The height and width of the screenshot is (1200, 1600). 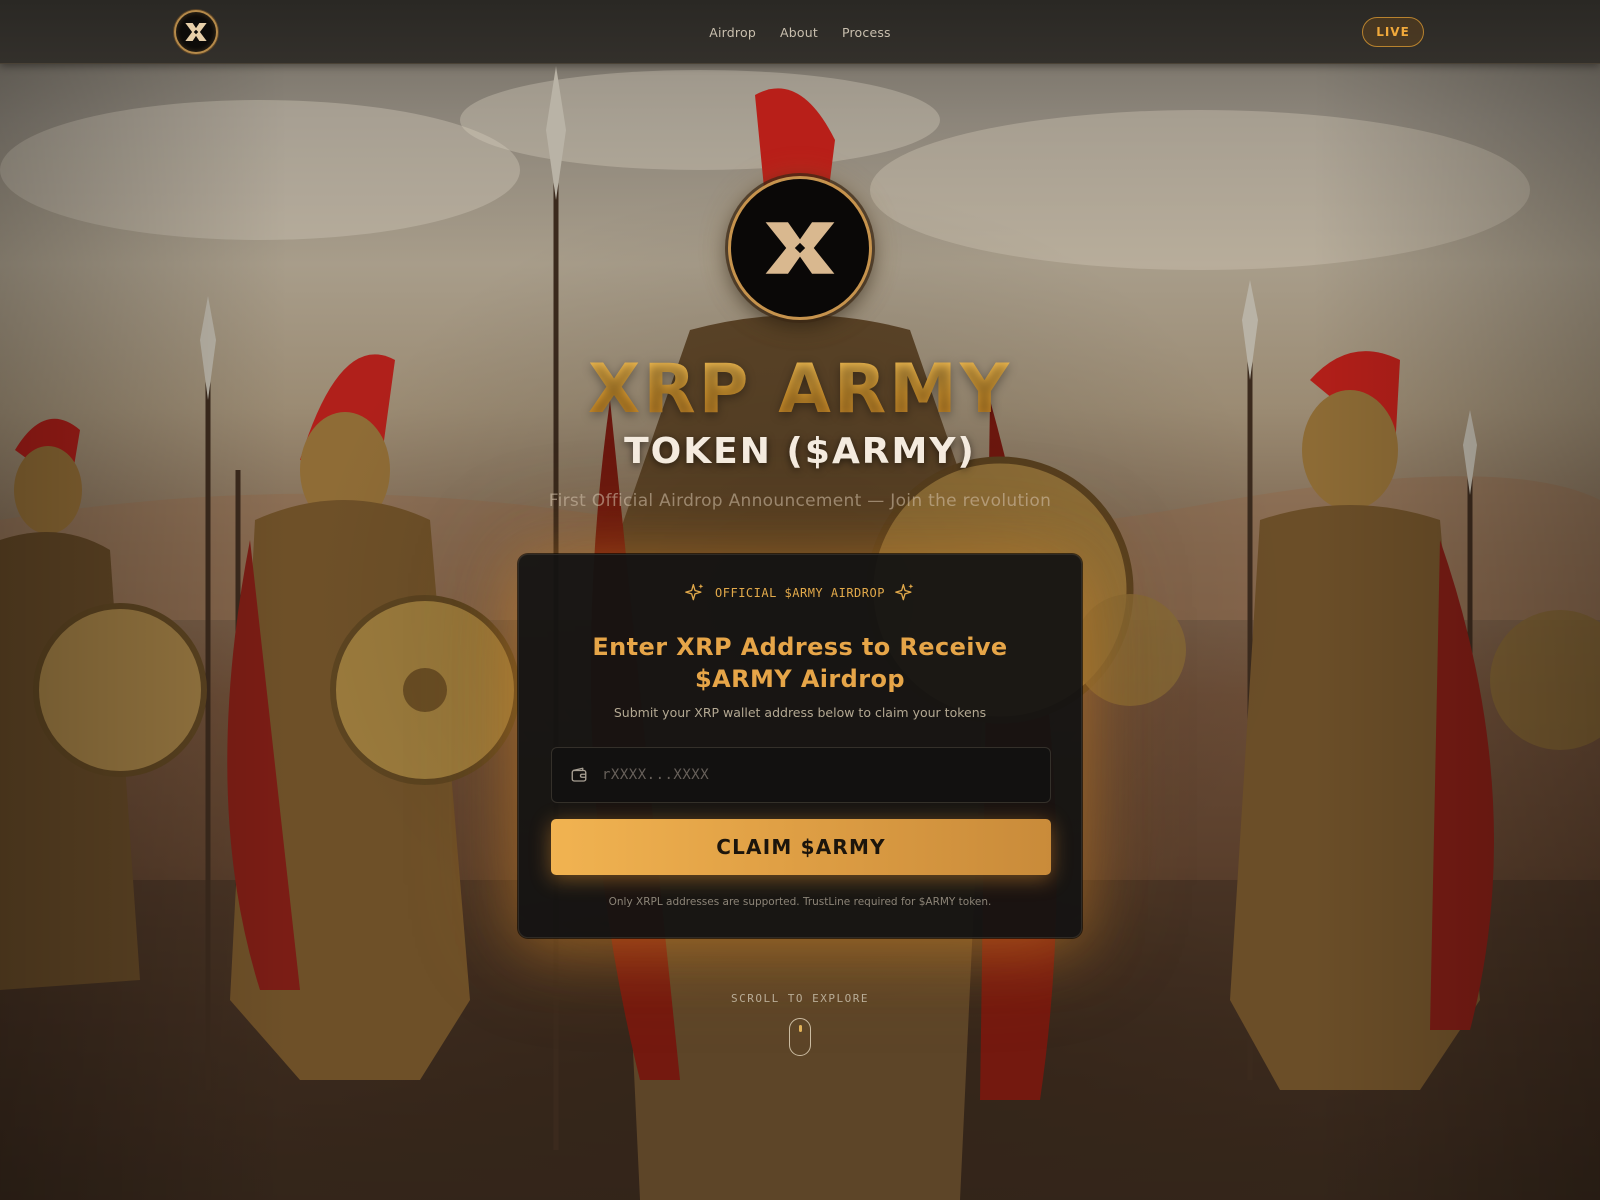 I want to click on top-navbar: Airdrop About Process LIVE, so click(x=800, y=32).